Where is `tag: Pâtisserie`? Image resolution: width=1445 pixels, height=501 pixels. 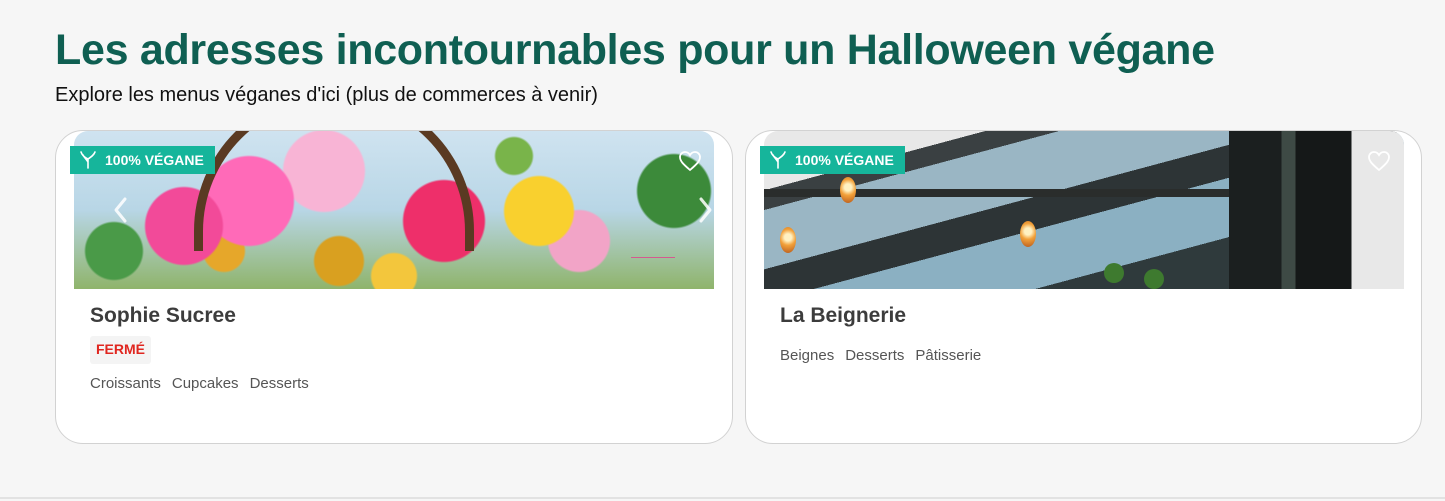 tag: Pâtisserie is located at coordinates (948, 355).